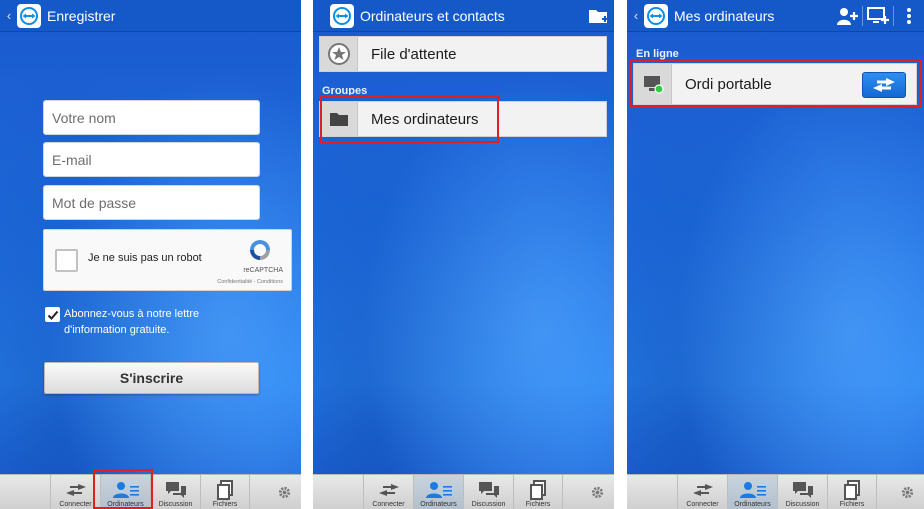 The width and height of the screenshot is (924, 509). I want to click on password-field, so click(151, 202).